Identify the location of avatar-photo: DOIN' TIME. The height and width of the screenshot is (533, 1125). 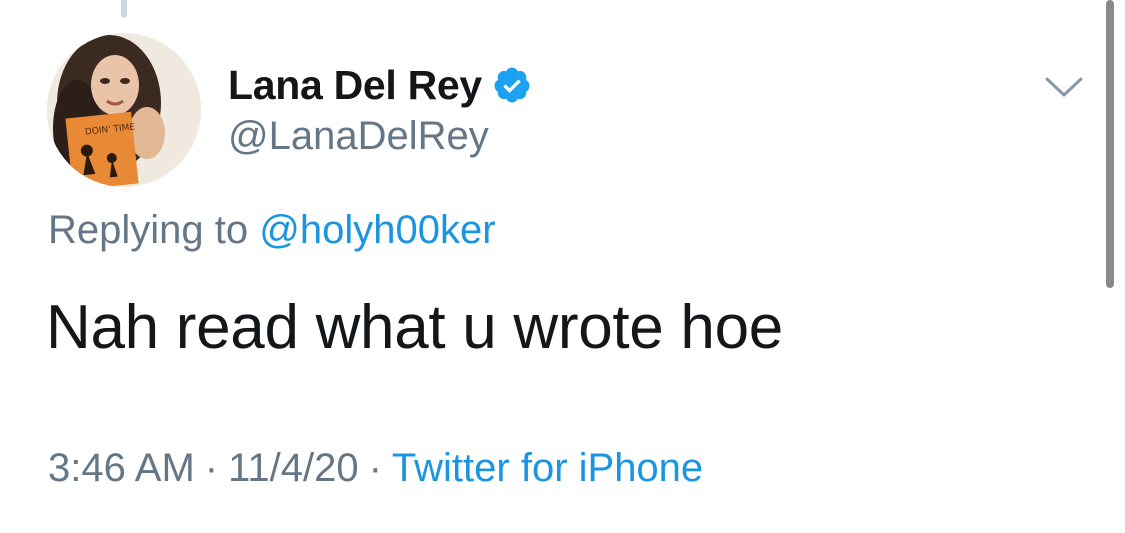
(124, 110).